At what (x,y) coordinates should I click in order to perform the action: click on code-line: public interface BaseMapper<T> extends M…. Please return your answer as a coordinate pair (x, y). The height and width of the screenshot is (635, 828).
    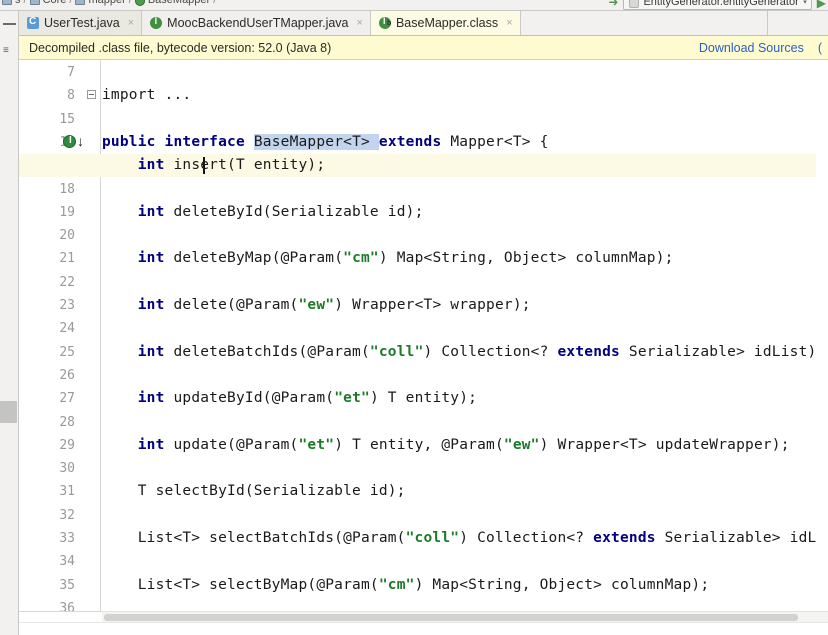
    Looking at the image, I should click on (325, 142).